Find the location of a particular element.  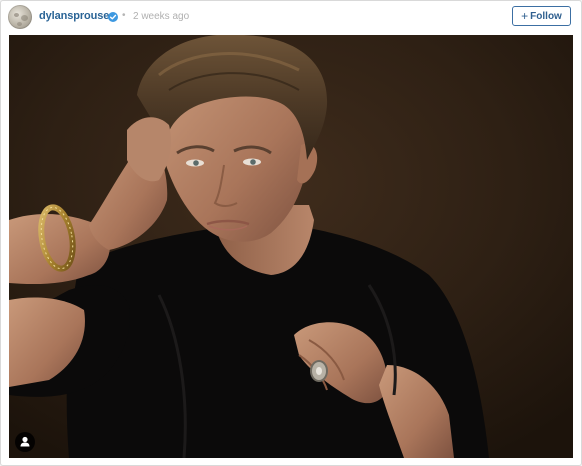

person-icon is located at coordinates (25, 441).